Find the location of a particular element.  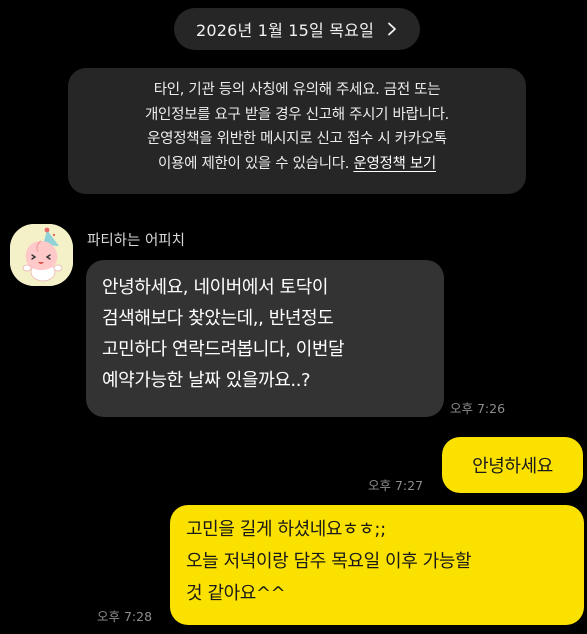

message-timestamp: 오후 7:27 is located at coordinates (396, 485).